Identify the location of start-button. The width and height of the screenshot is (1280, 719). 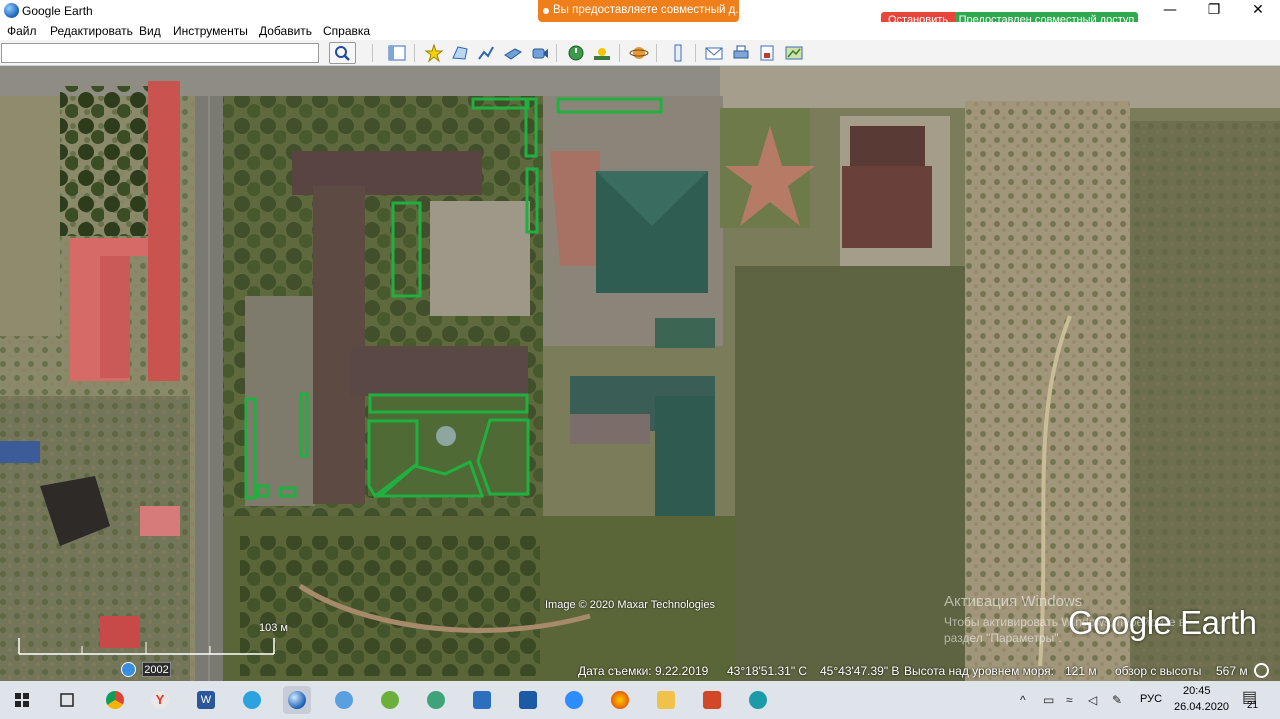
(22, 700).